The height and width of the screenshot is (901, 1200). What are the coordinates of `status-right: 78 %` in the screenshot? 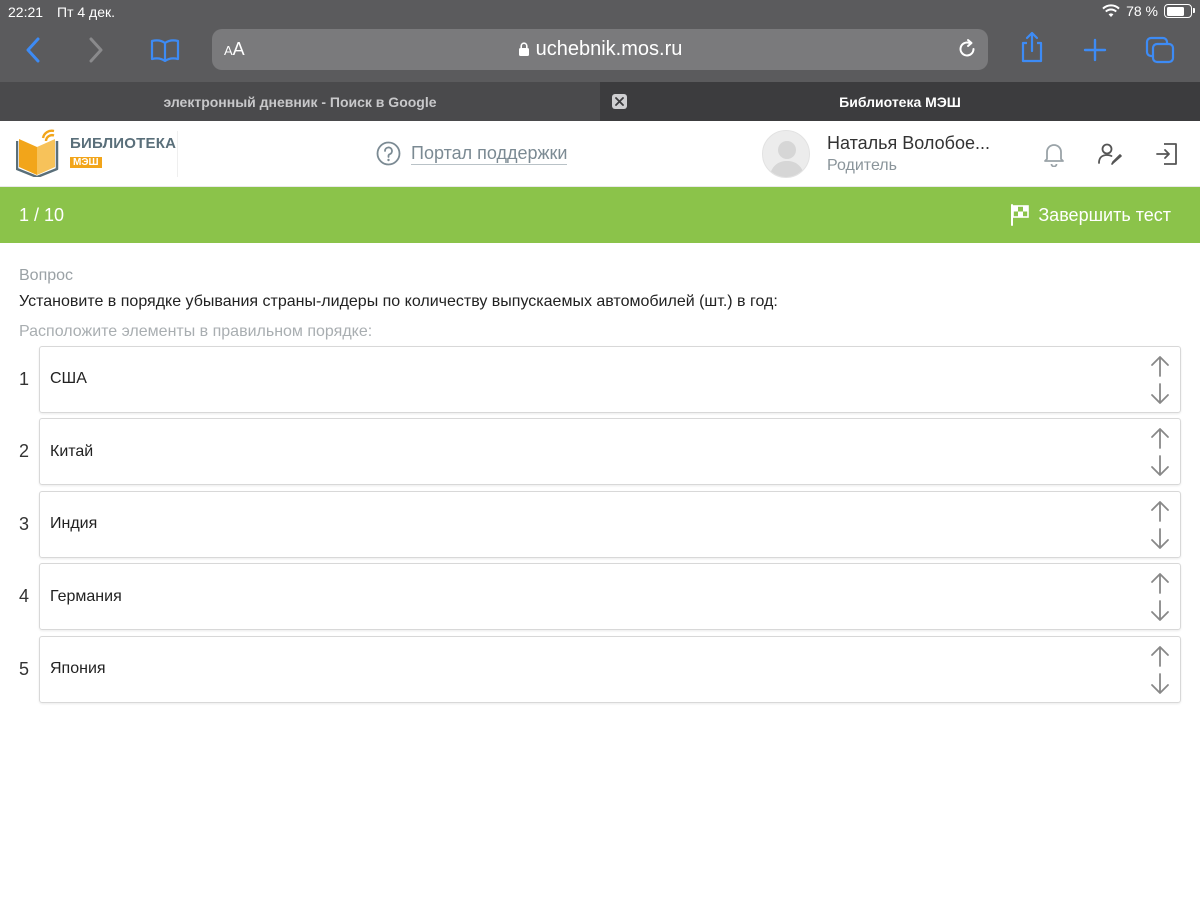 It's located at (1148, 11).